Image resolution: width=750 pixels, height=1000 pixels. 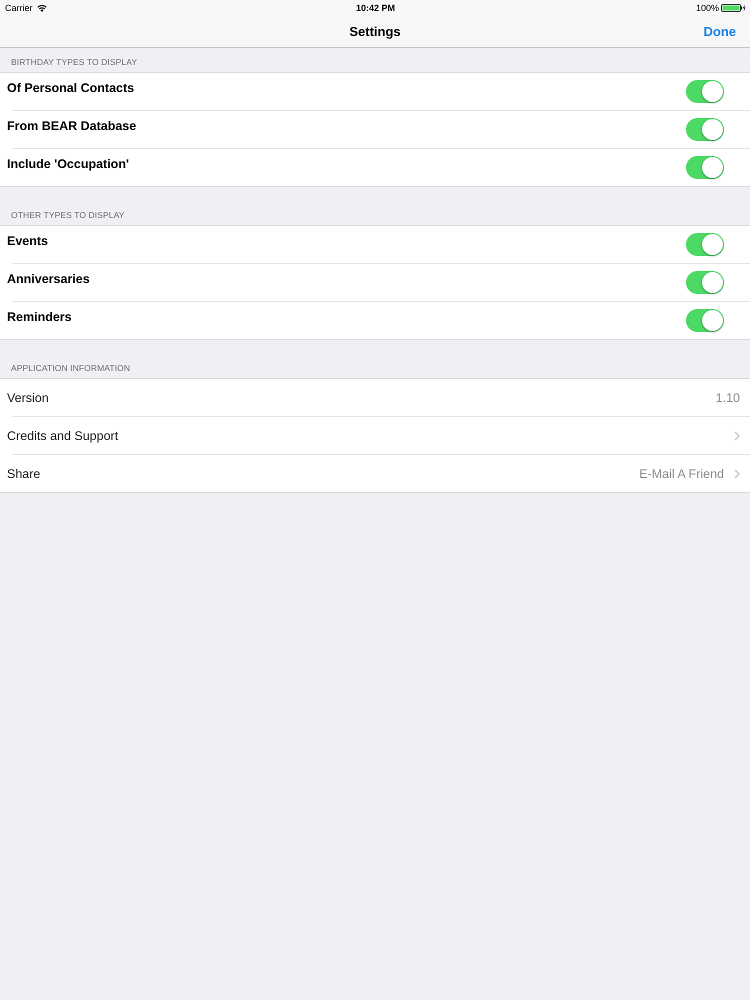 I want to click on row-label: Credits and Support, so click(x=62, y=435).